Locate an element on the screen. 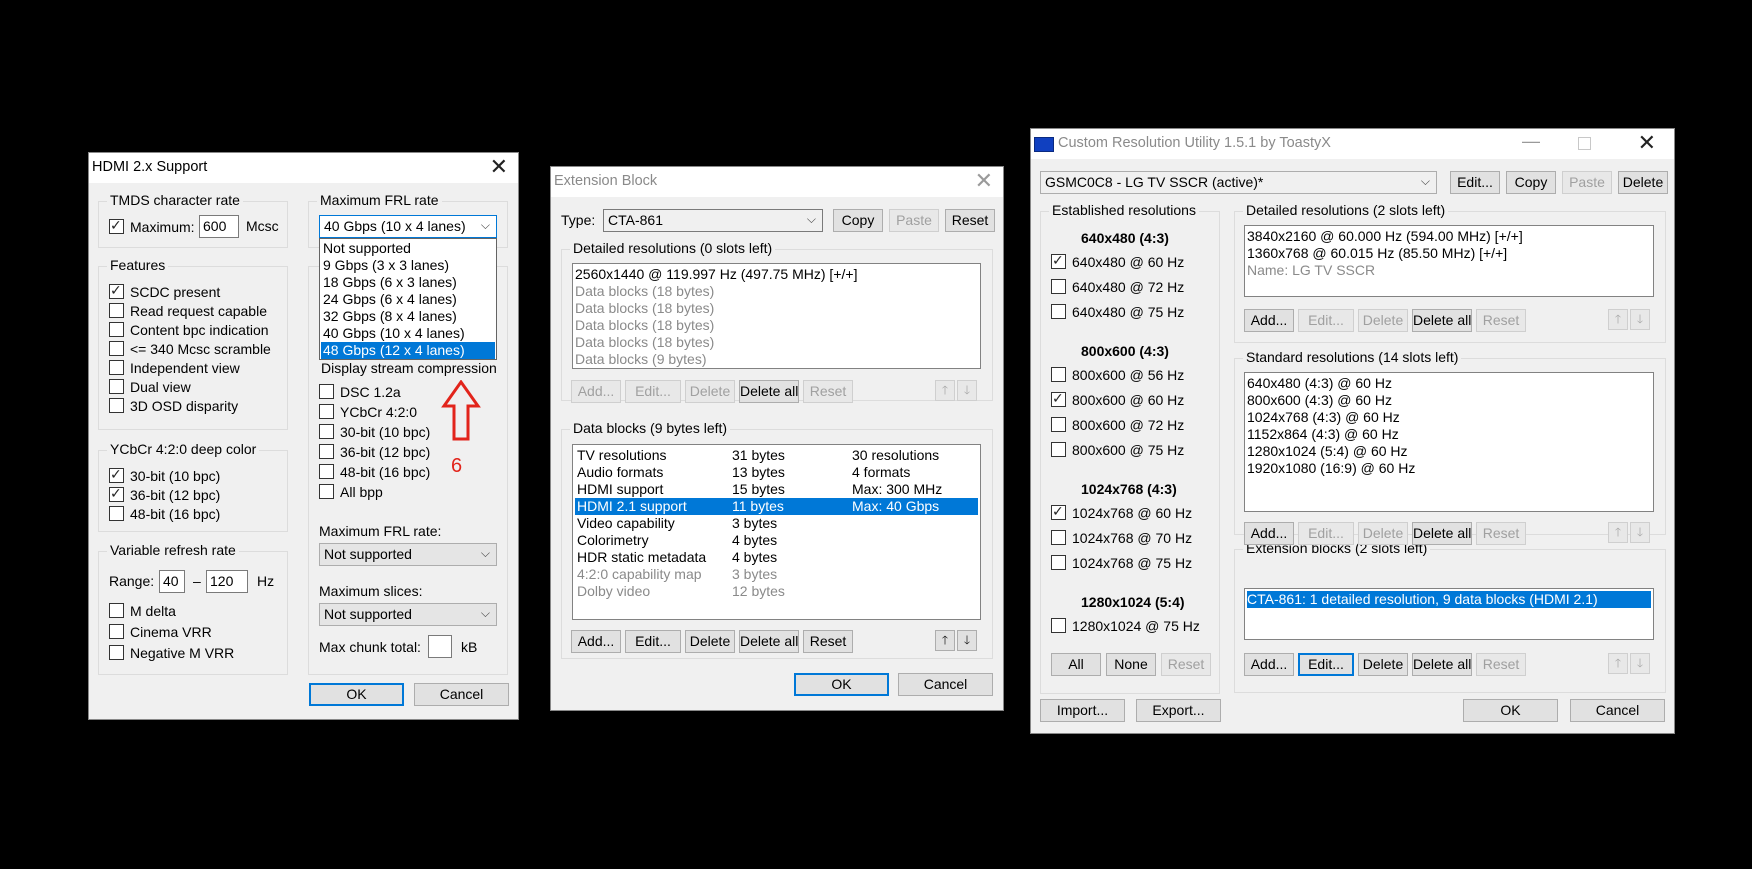  feature-checkbox: Independent view is located at coordinates (174, 368).